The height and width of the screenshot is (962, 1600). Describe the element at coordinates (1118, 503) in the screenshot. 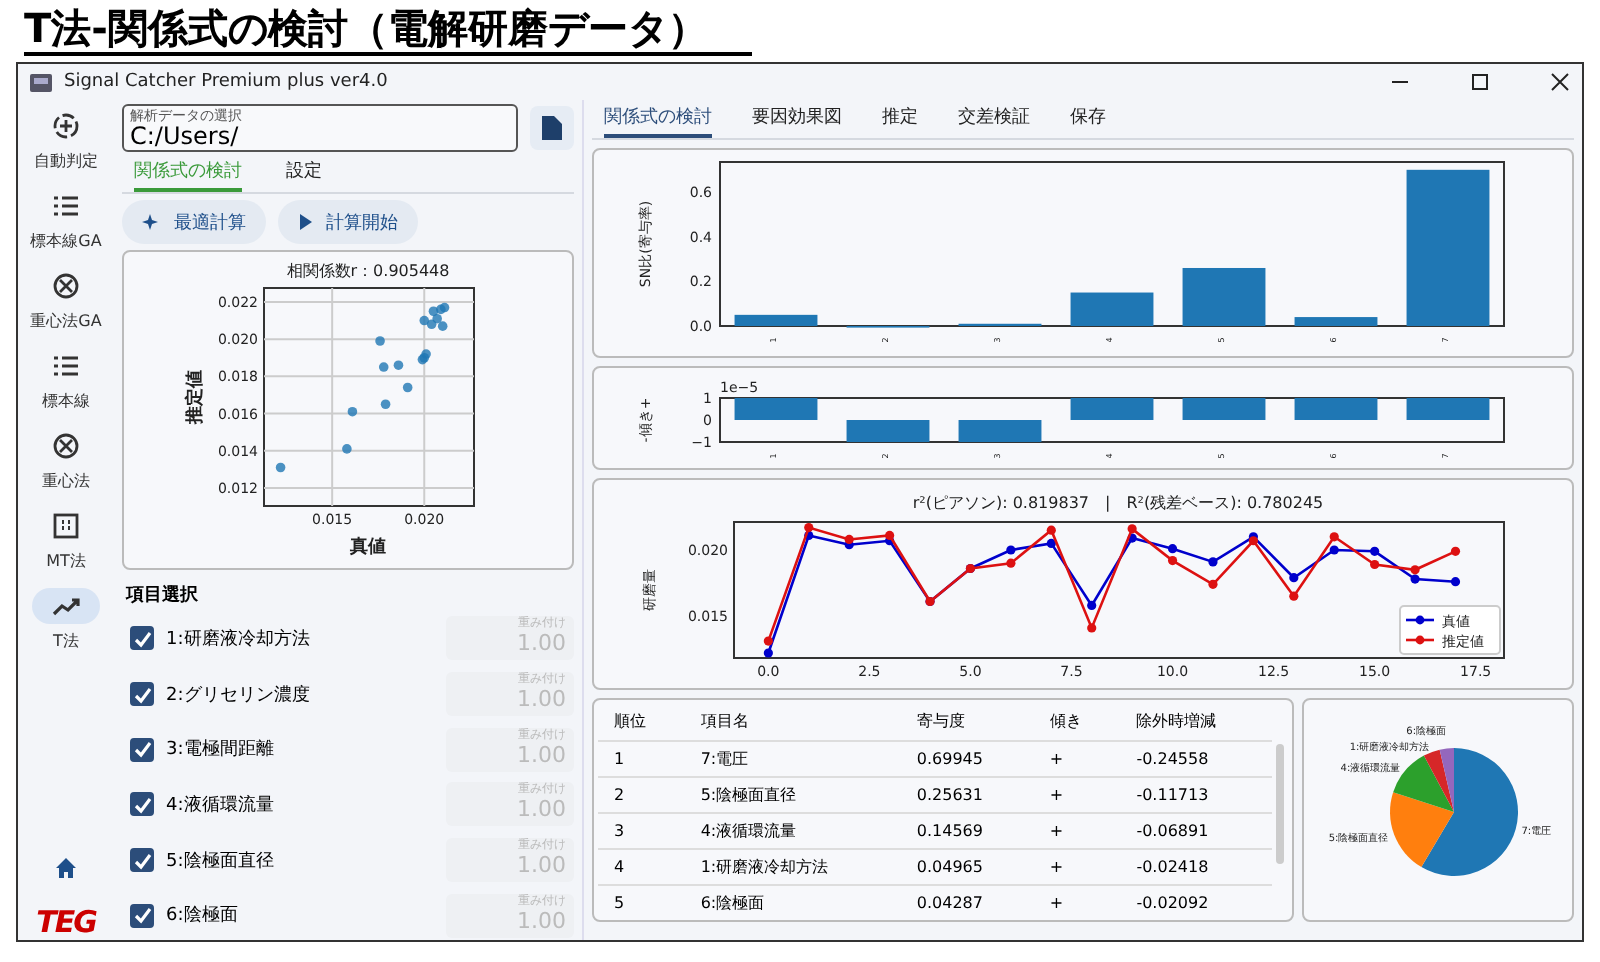

I see `chart-title: r²(ピアソン): 0.819837 | R²(残差ベース): 0.780245` at that location.